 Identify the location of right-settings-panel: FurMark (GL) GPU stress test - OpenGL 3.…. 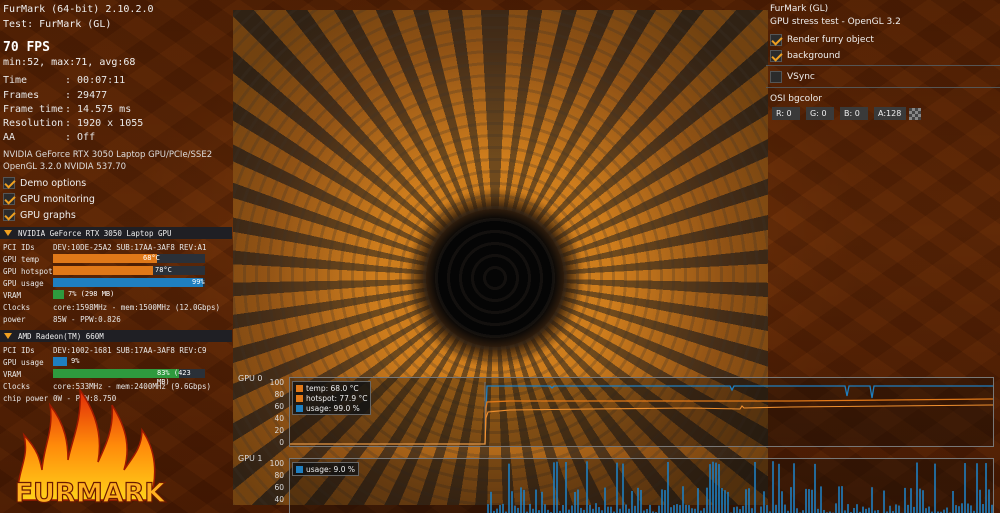
(883, 65).